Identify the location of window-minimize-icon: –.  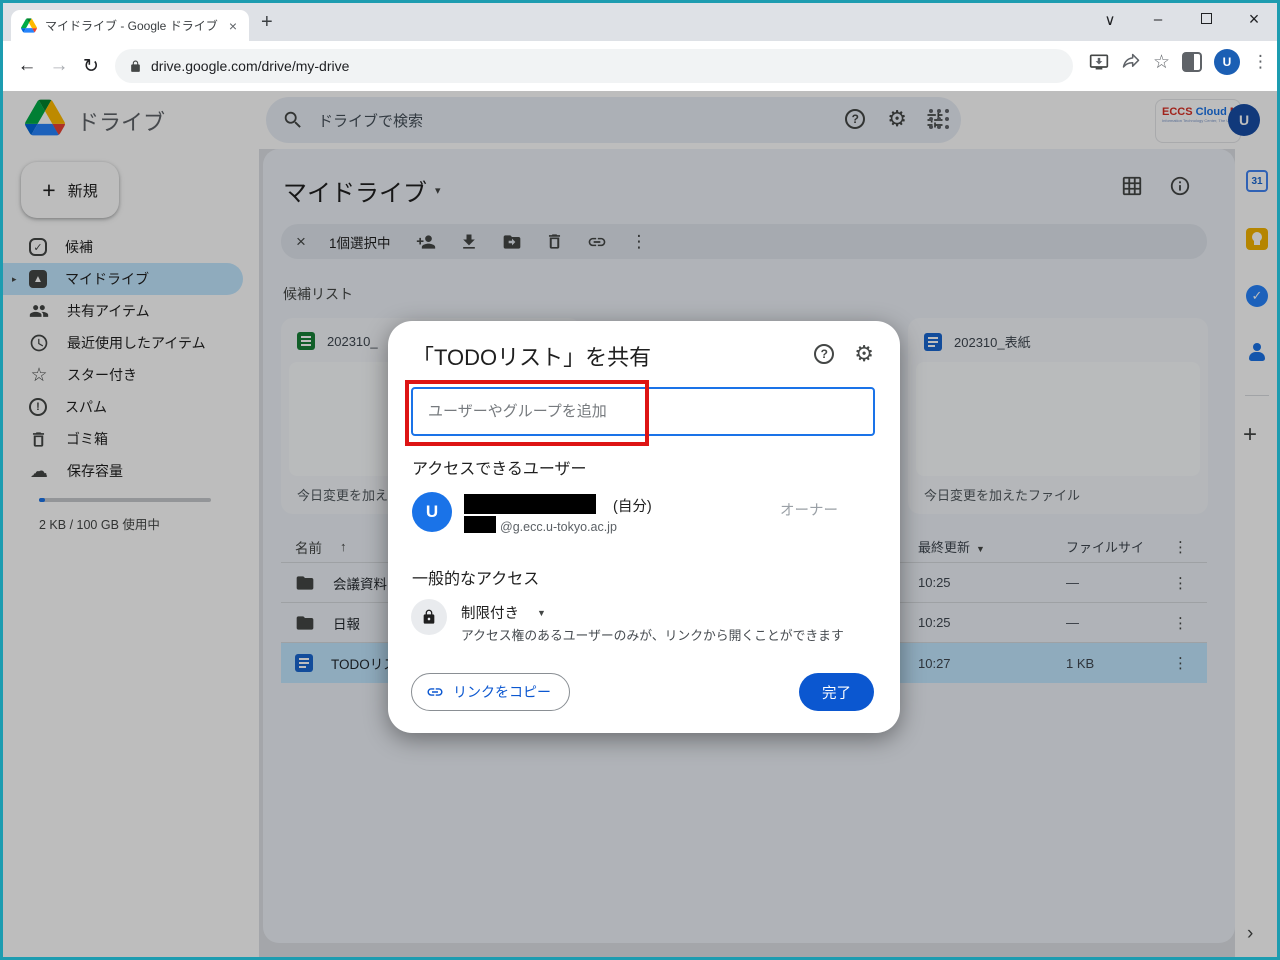
(1158, 19).